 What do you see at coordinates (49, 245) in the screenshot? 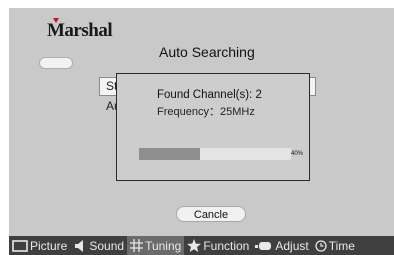
I see `menu-item-label: Picture` at bounding box center [49, 245].